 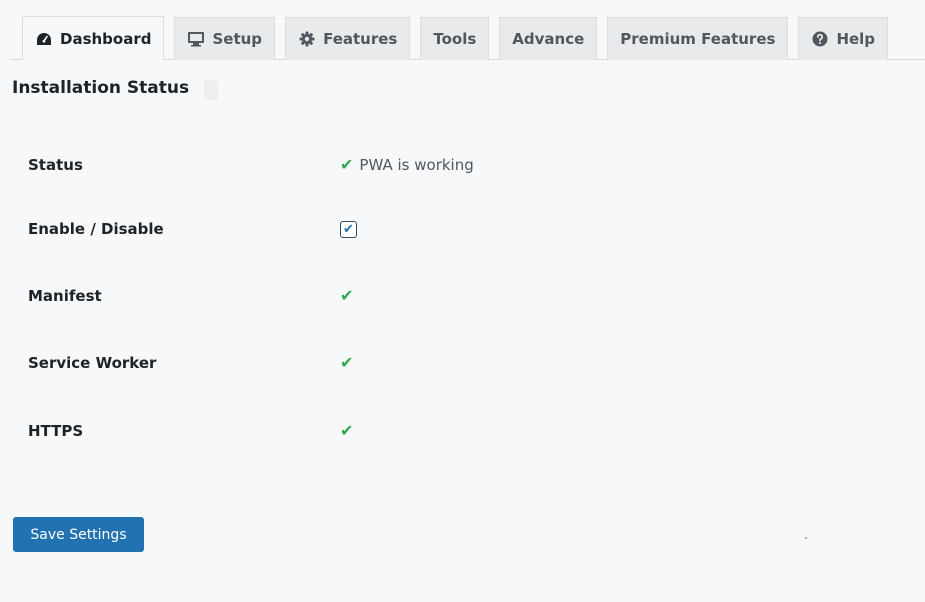 I want to click on tab-premium-features: Premium Features, so click(x=698, y=38).